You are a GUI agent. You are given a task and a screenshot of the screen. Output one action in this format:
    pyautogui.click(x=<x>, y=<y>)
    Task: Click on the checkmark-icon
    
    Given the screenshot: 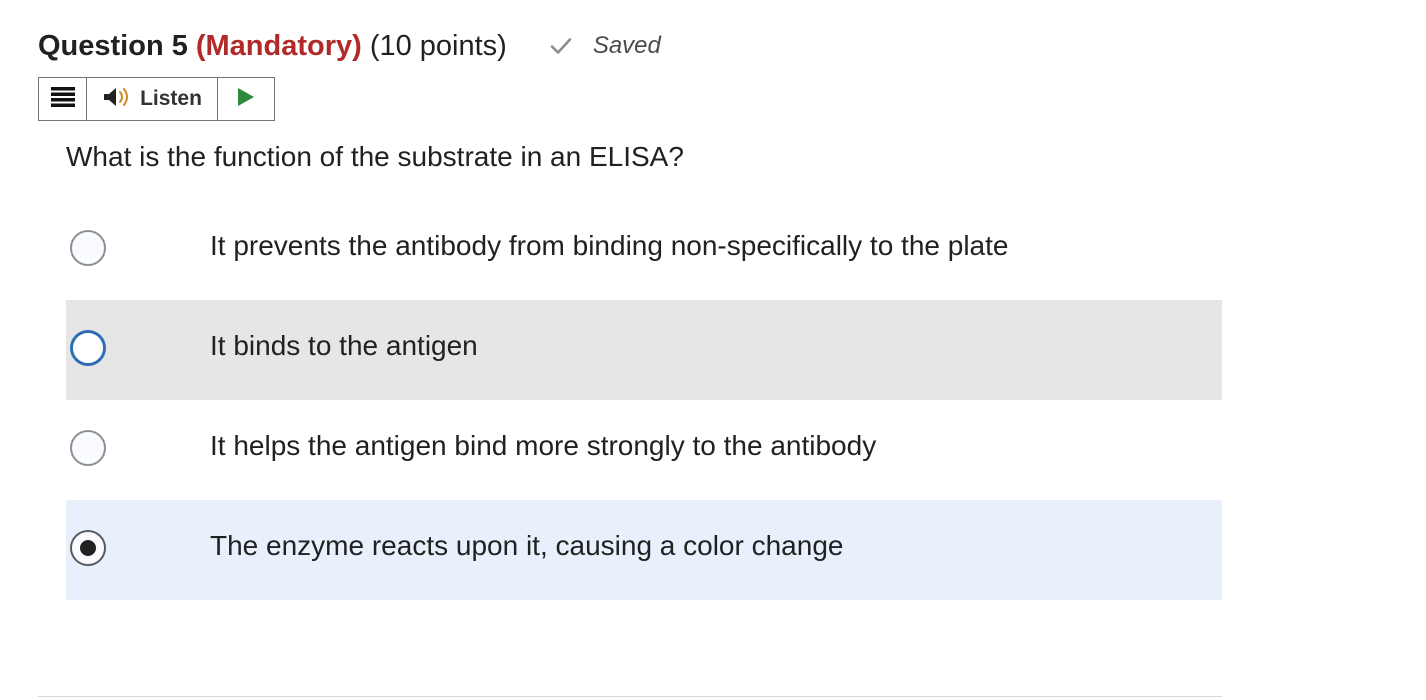 What is the action you would take?
    pyautogui.click(x=561, y=46)
    